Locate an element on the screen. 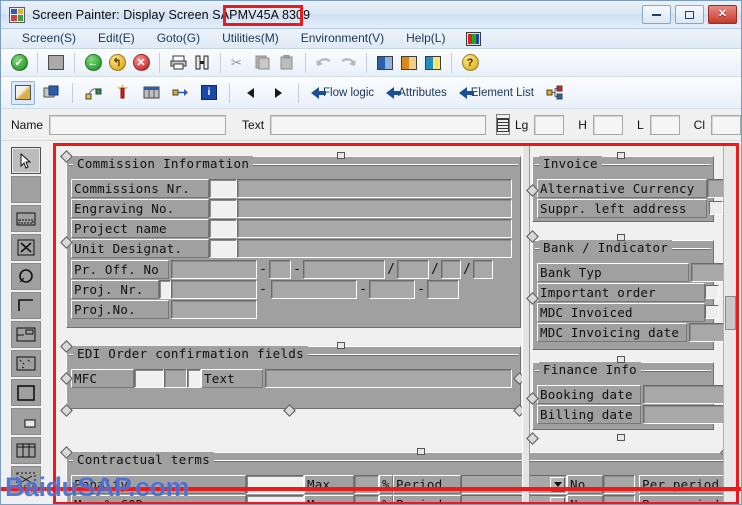  checkbox-tool is located at coordinates (26, 247).